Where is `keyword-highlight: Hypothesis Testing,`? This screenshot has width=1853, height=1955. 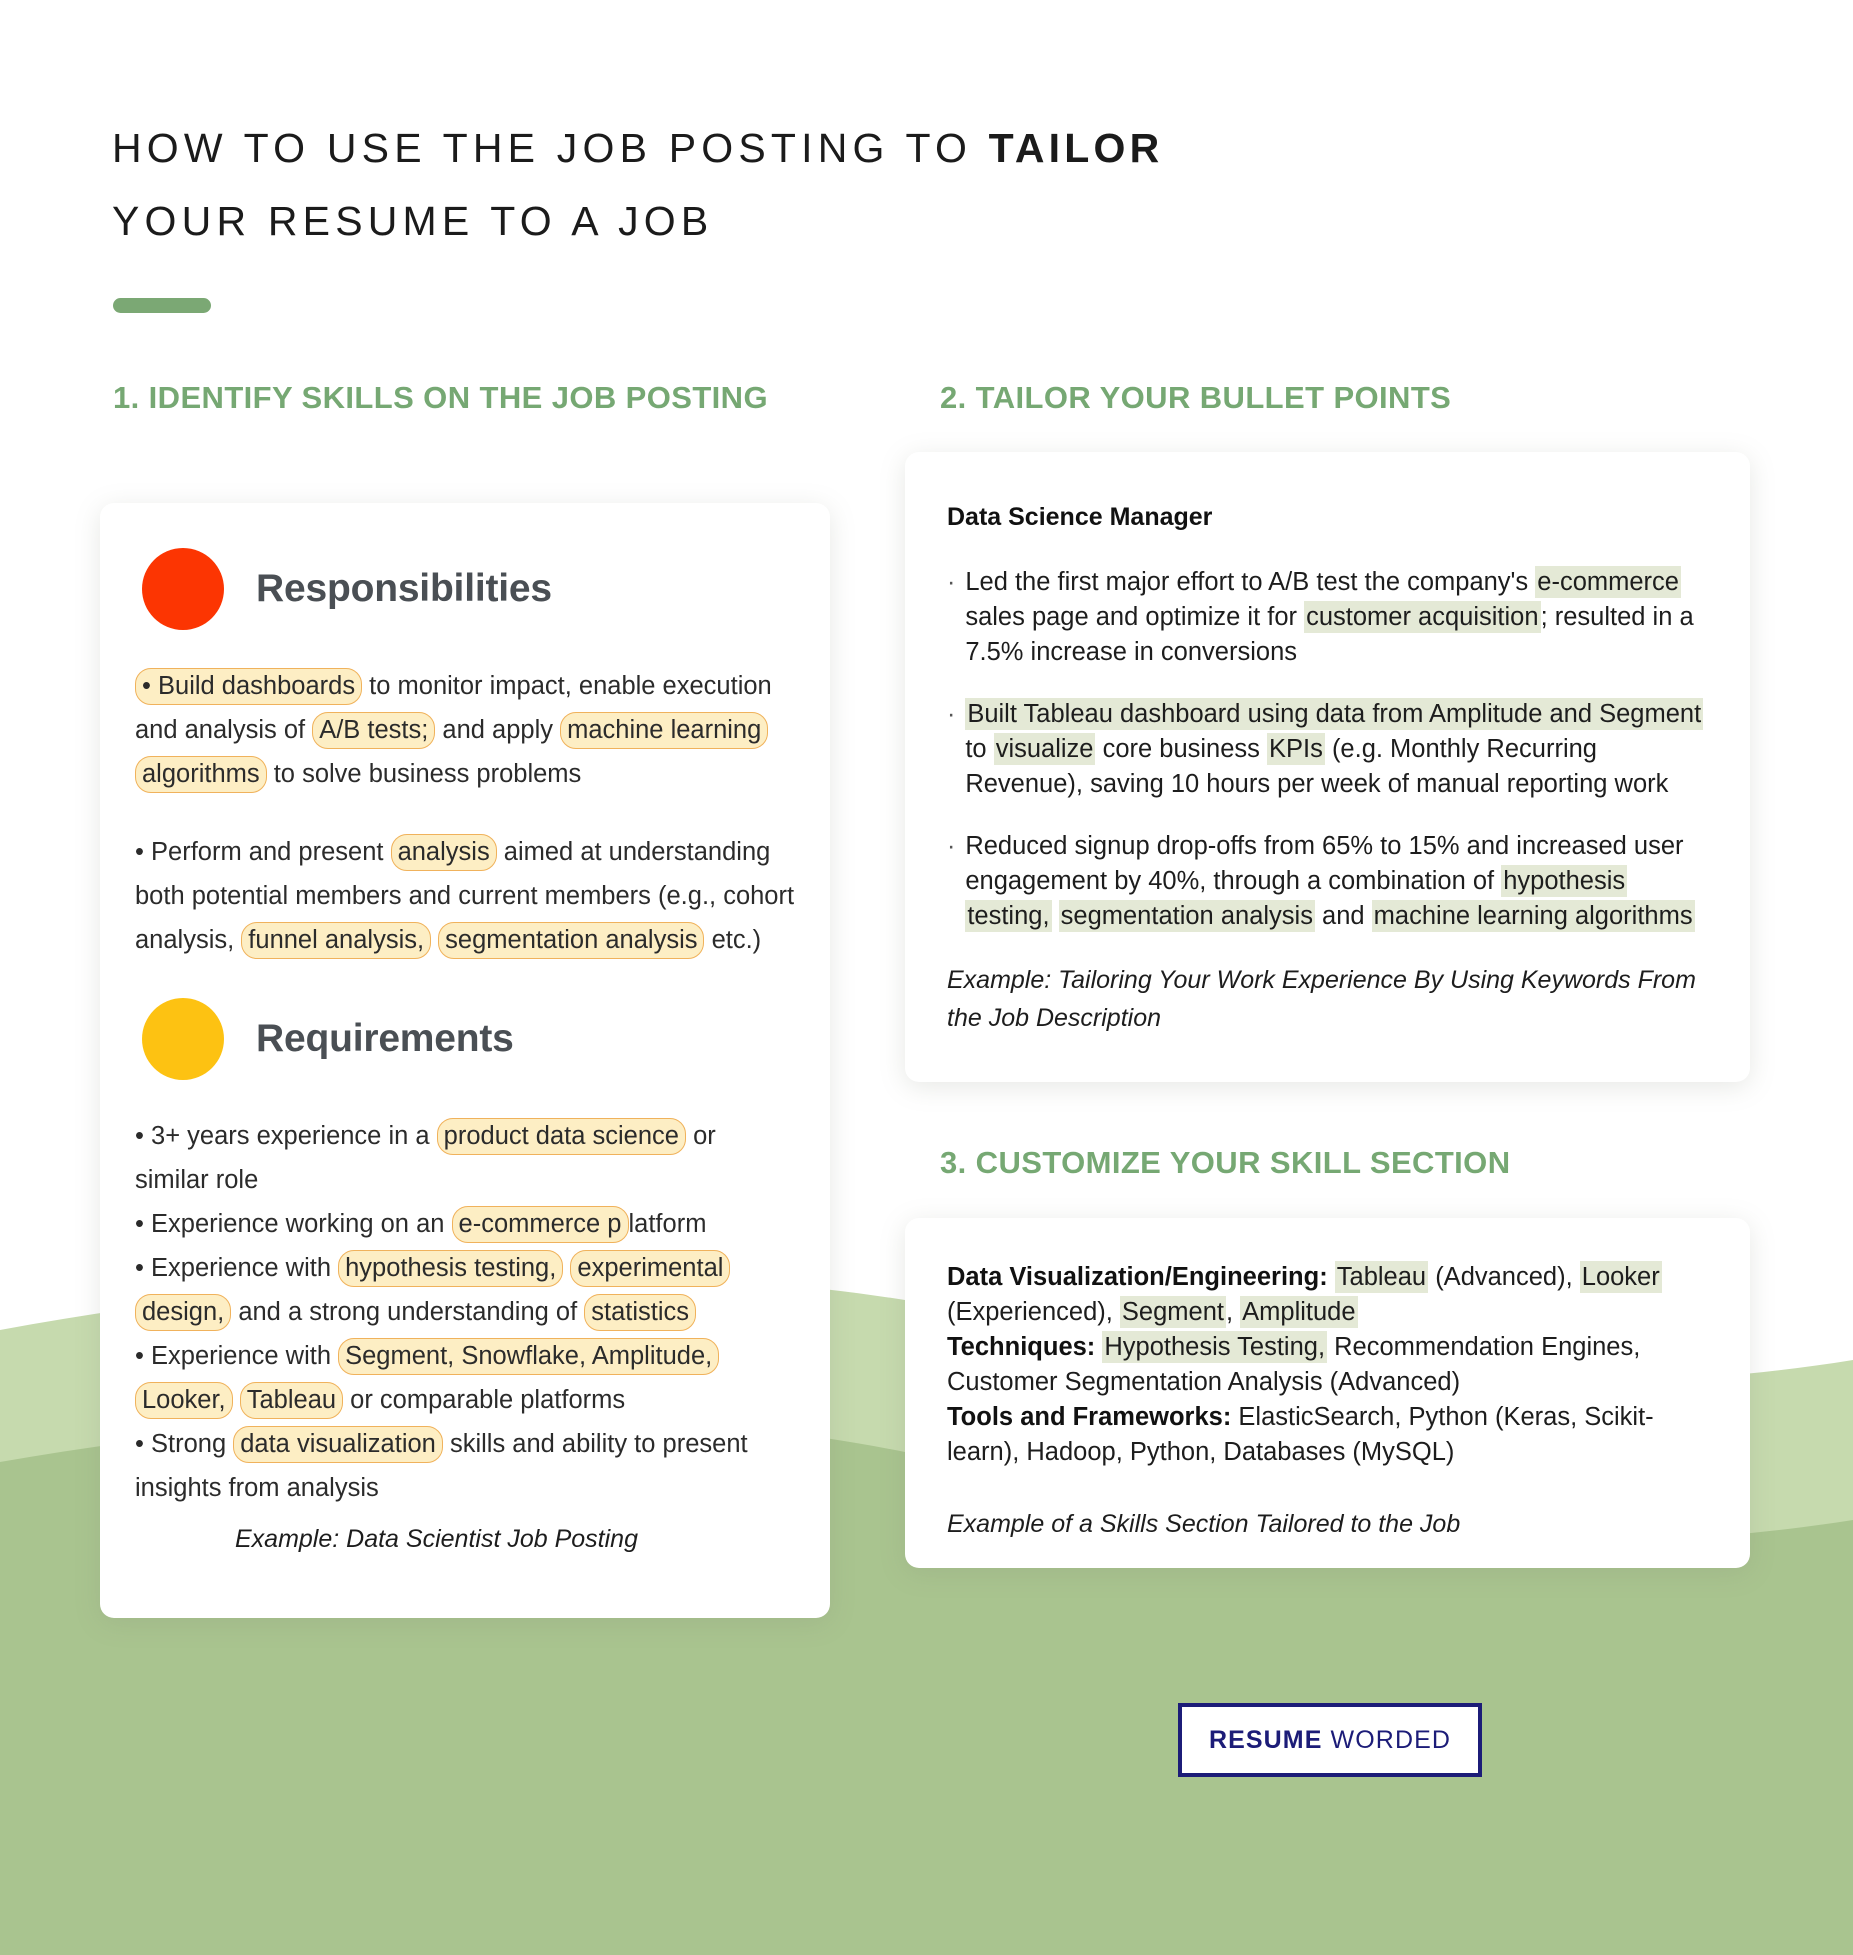 keyword-highlight: Hypothesis Testing, is located at coordinates (1215, 1347).